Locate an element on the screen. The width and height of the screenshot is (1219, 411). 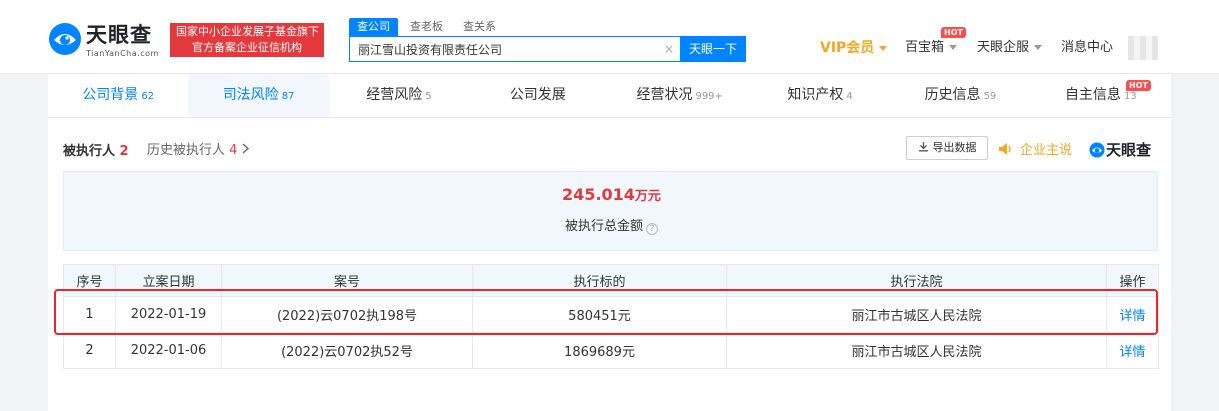
logo-text: 天眼查 is located at coordinates (119, 35).